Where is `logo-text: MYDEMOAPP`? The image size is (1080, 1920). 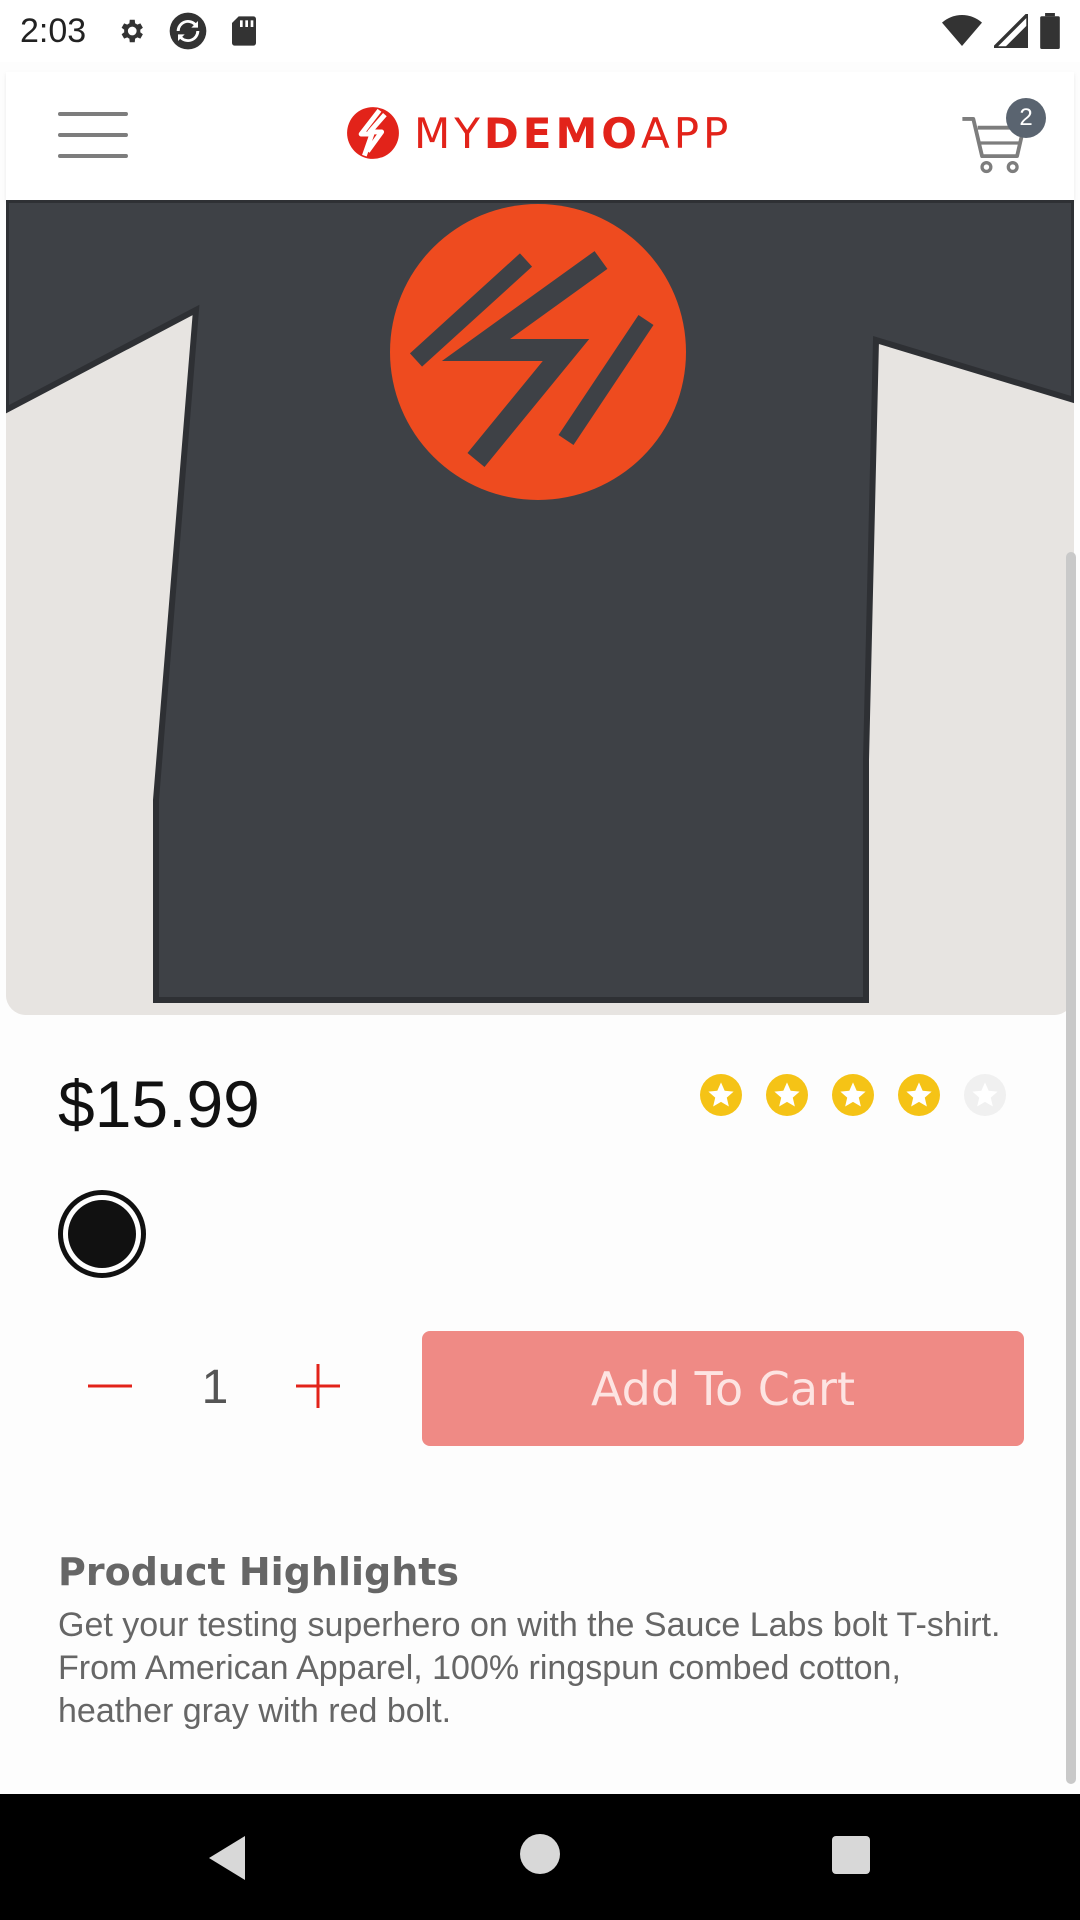 logo-text: MYDEMOAPP is located at coordinates (573, 133).